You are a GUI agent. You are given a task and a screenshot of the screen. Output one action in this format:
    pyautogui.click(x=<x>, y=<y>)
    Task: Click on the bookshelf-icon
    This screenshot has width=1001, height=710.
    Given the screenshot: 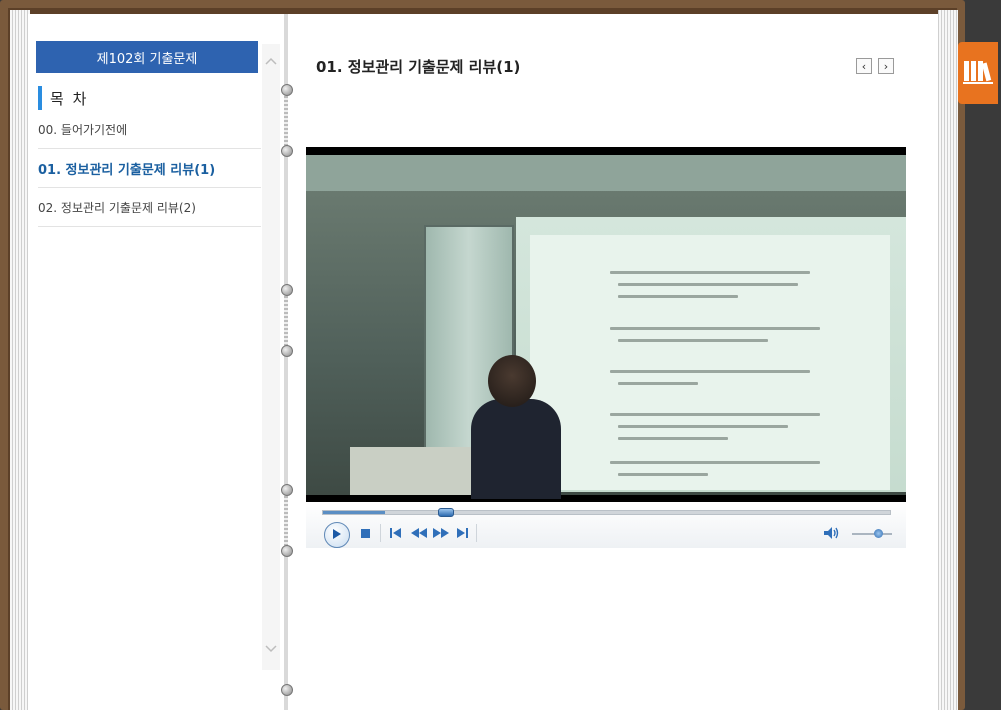 What is the action you would take?
    pyautogui.click(x=978, y=73)
    